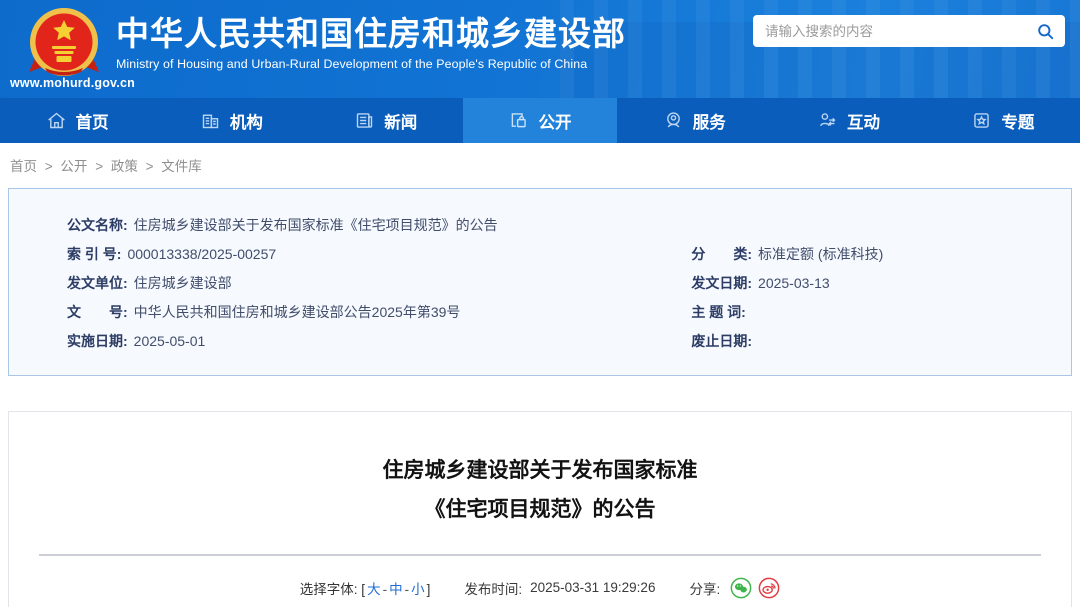 The image size is (1080, 607). I want to click on search-box, so click(909, 31).